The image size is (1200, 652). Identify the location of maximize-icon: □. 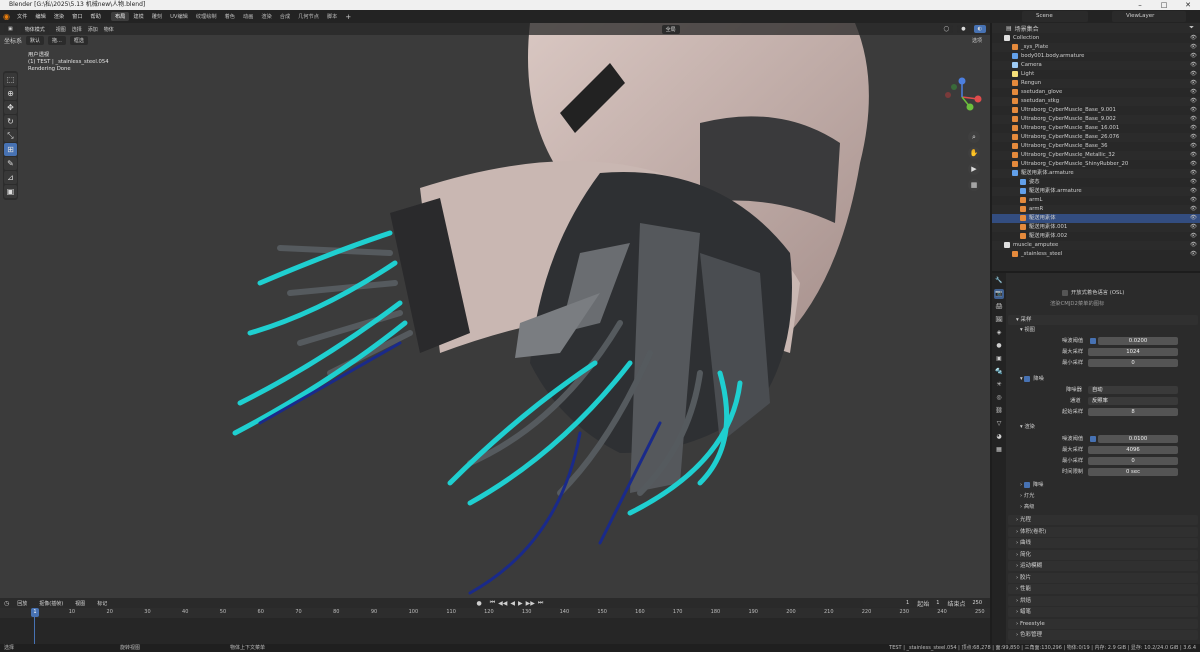
(1164, 5).